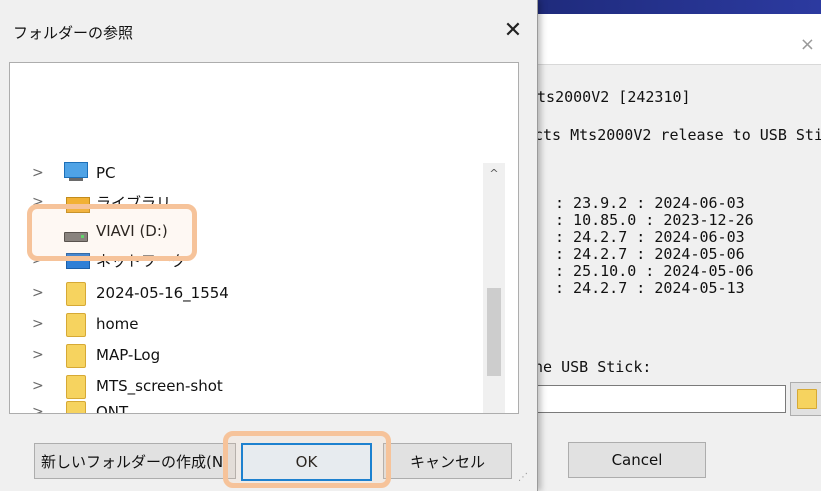 Image resolution: width=821 pixels, height=491 pixels. Describe the element at coordinates (307, 459) in the screenshot. I see `highlight-ok-button` at that location.